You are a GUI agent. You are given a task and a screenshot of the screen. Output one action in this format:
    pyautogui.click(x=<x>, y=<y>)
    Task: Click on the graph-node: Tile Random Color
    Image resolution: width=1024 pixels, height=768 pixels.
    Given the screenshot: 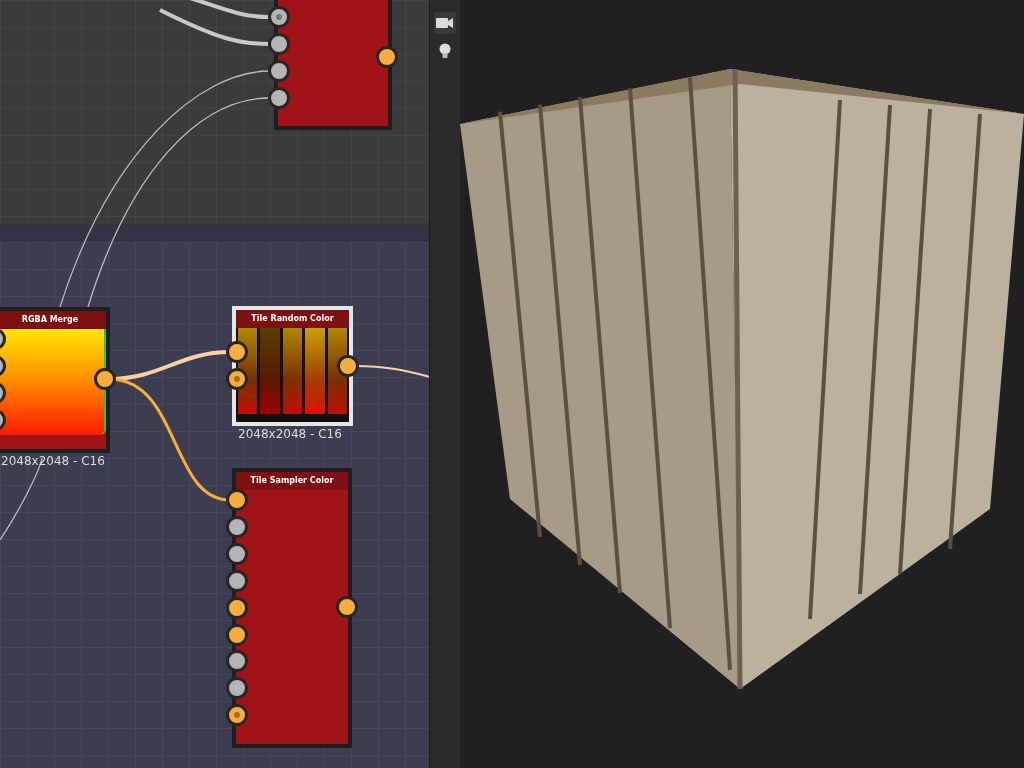 What is the action you would take?
    pyautogui.click(x=292, y=366)
    